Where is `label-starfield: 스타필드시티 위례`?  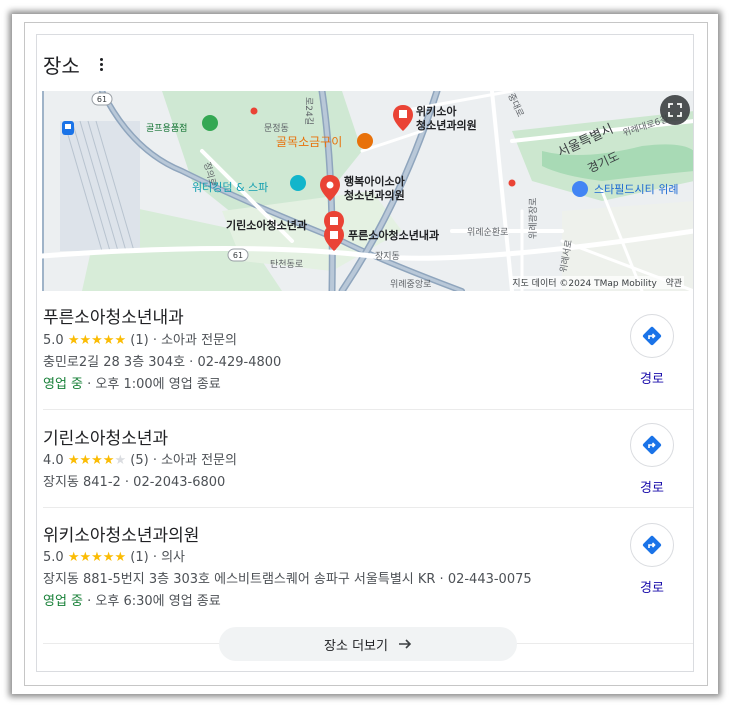
label-starfield: 스타필드시티 위례 is located at coordinates (636, 189).